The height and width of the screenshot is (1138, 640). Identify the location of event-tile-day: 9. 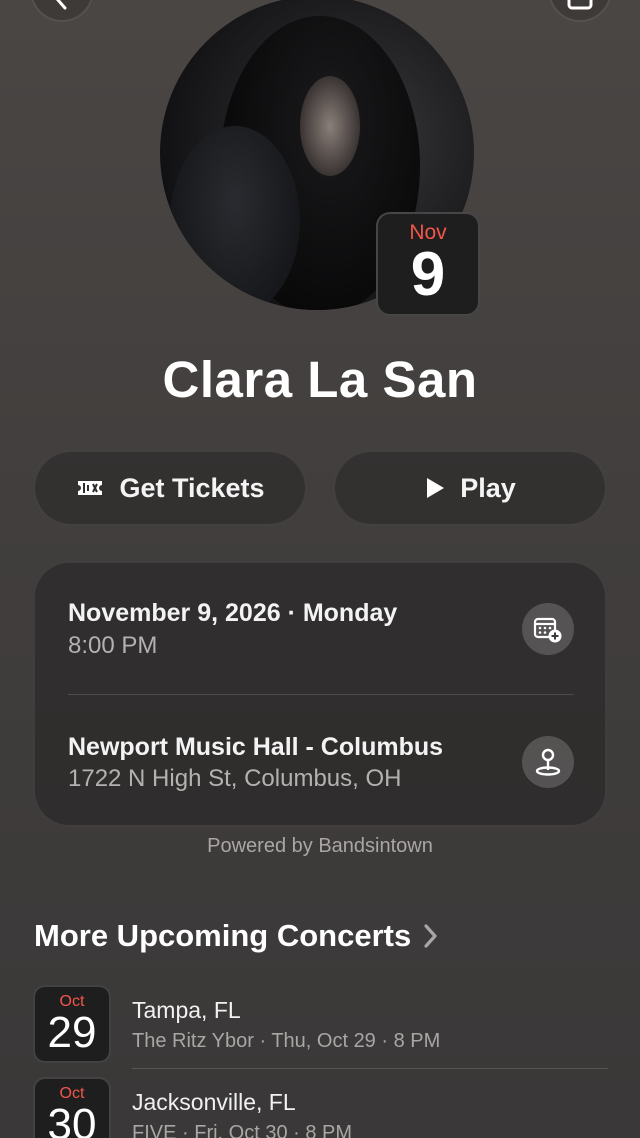
(428, 274).